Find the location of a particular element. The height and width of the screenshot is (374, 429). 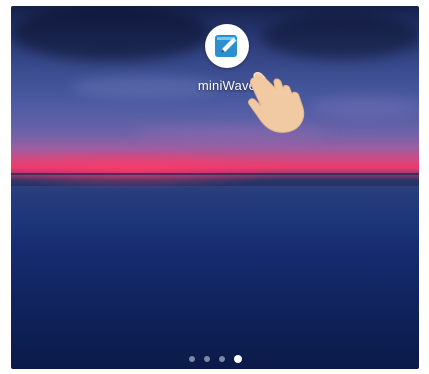

page-dot-active is located at coordinates (237, 359).